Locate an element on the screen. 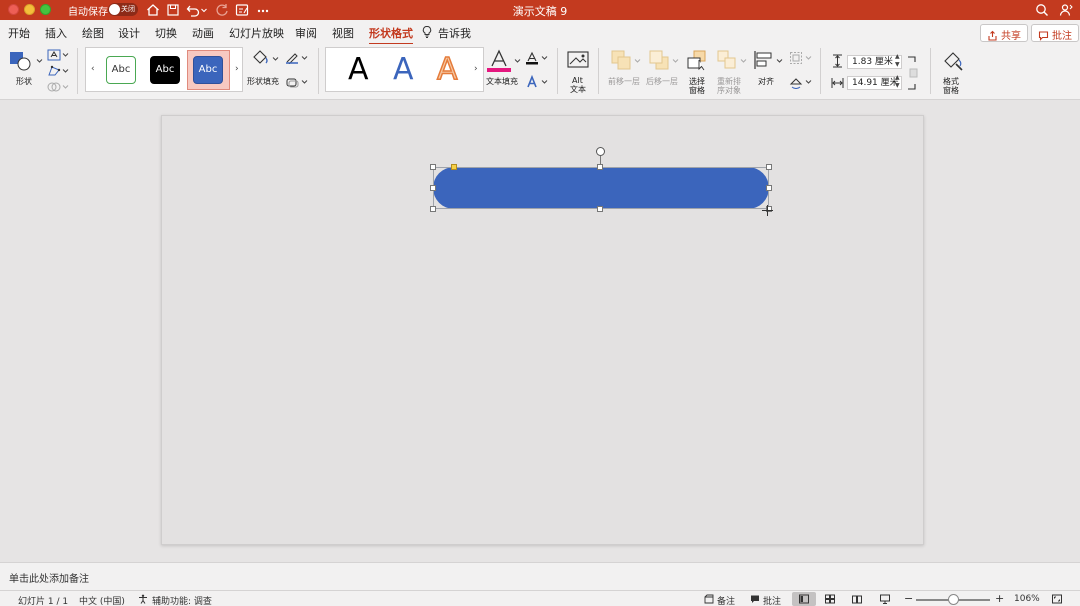 The height and width of the screenshot is (606, 1080). resize-handle-right is located at coordinates (769, 188).